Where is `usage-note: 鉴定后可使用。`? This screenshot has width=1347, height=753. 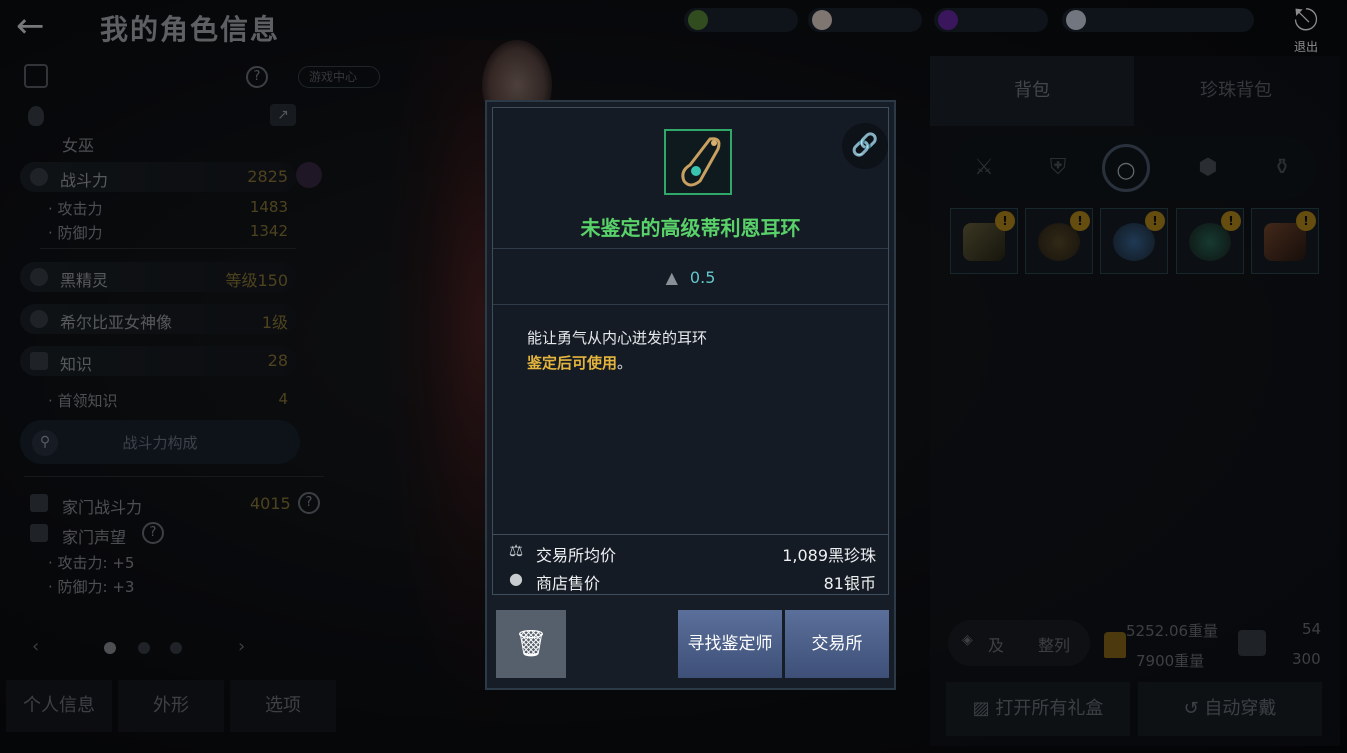
usage-note: 鉴定后可使用。 is located at coordinates (617, 363).